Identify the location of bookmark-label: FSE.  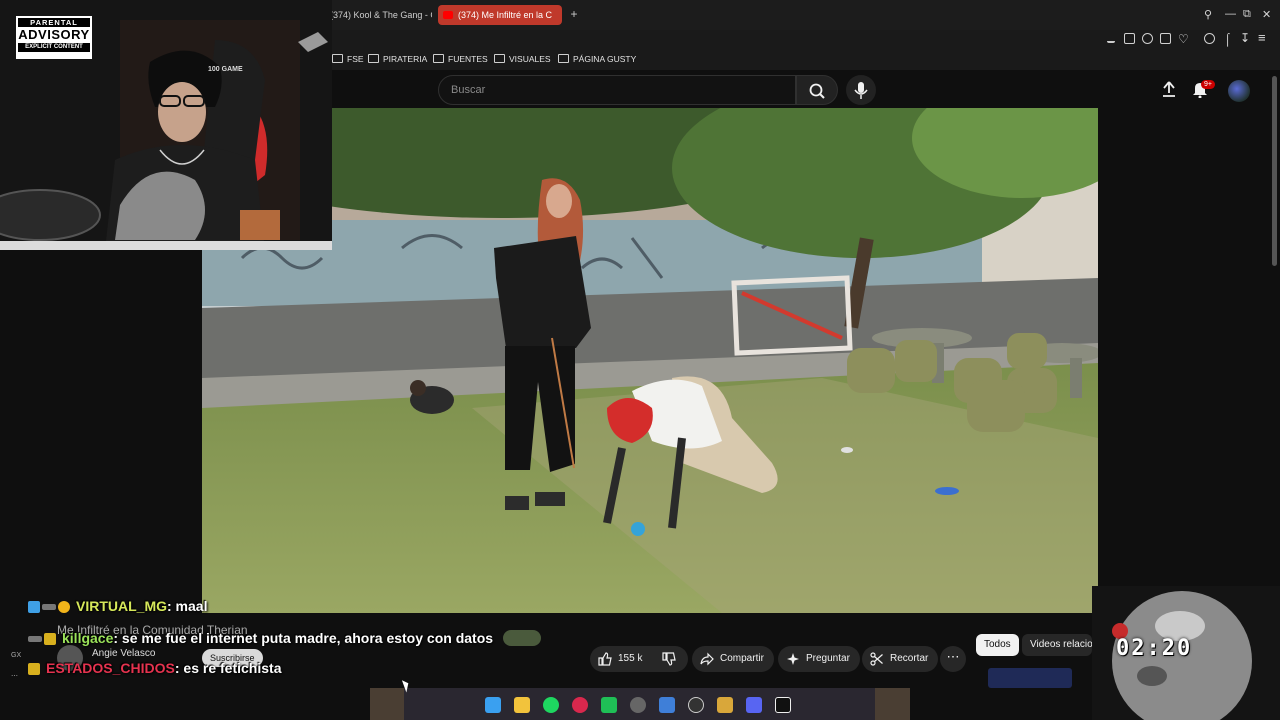
(355, 59).